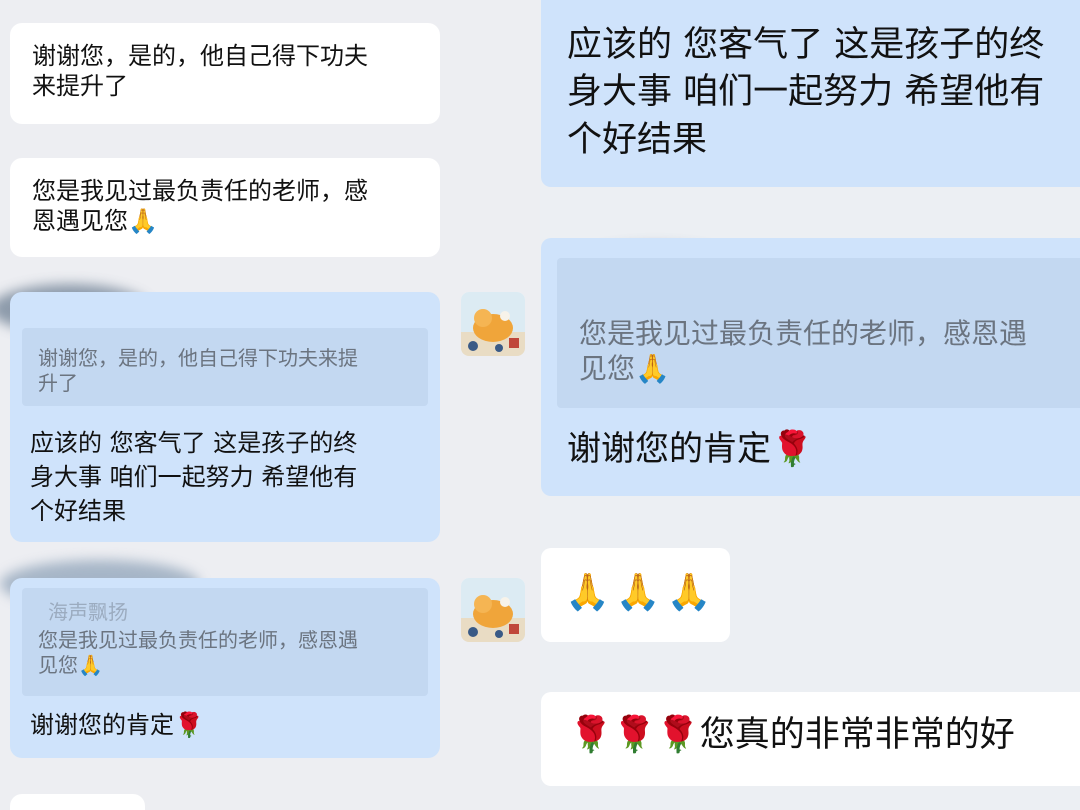 The image size is (1080, 810). Describe the element at coordinates (792, 735) in the screenshot. I see `message-text: 🌹🌹🌹您真的非常非常的好` at that location.